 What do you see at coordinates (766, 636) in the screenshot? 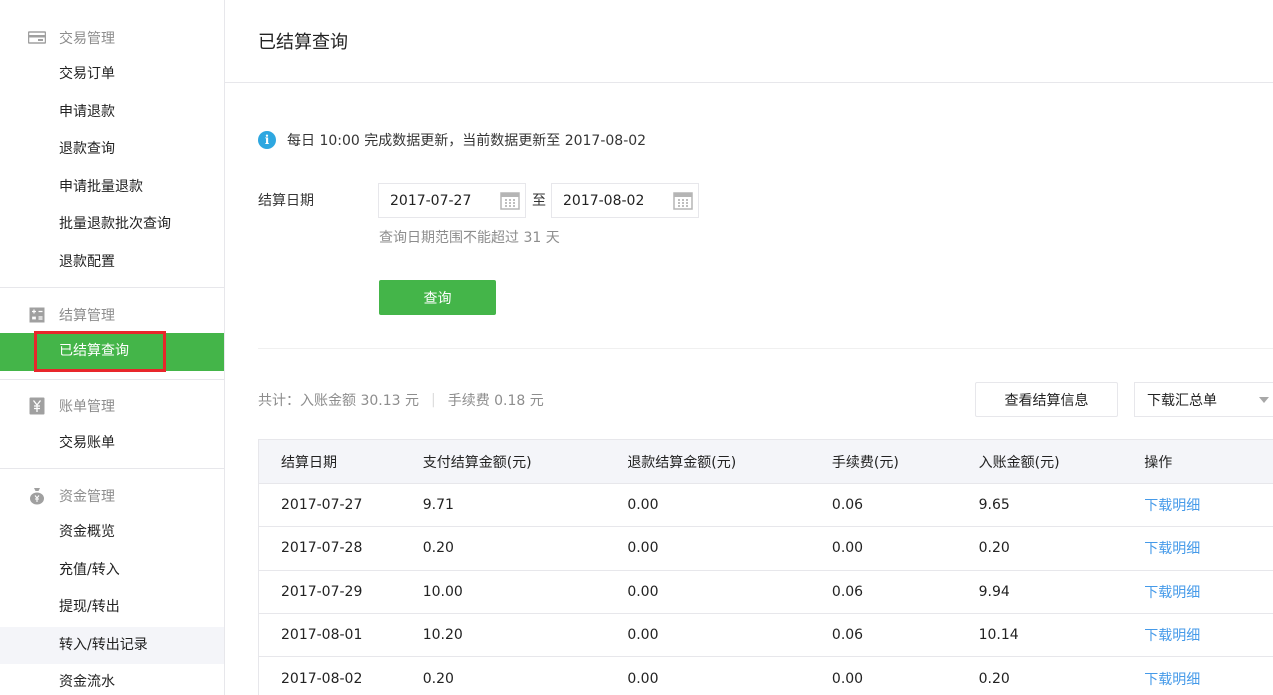
I see `table-row: 2017-08-01 10.20 0.00 0.06 10.14 下载明细` at bounding box center [766, 636].